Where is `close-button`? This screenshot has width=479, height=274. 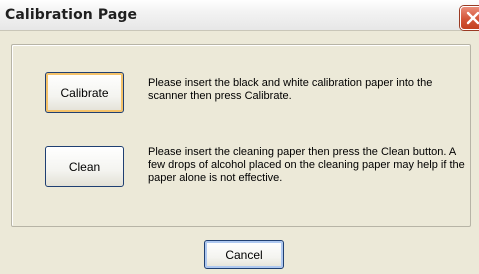
close-button is located at coordinates (469, 18).